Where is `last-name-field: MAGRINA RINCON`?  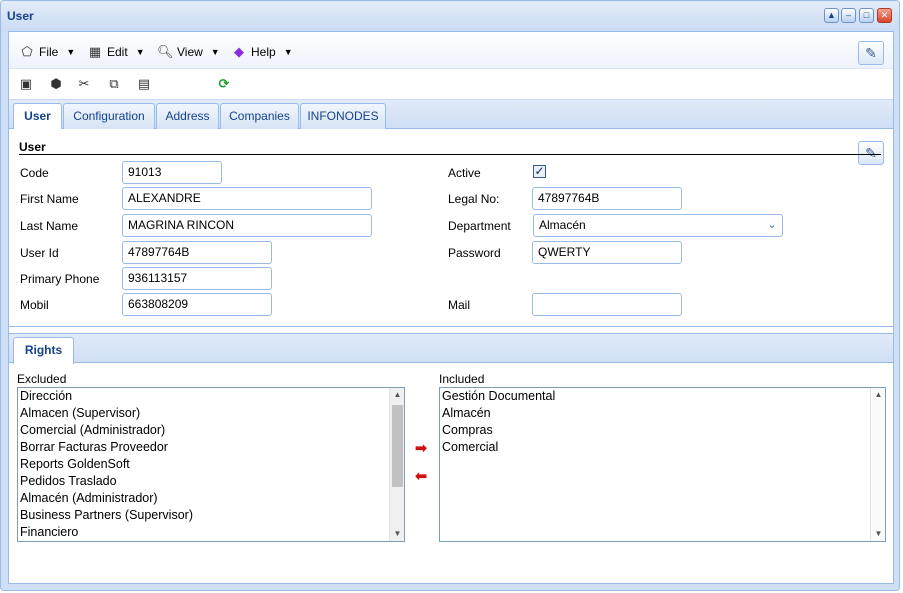
last-name-field: MAGRINA RINCON is located at coordinates (247, 225).